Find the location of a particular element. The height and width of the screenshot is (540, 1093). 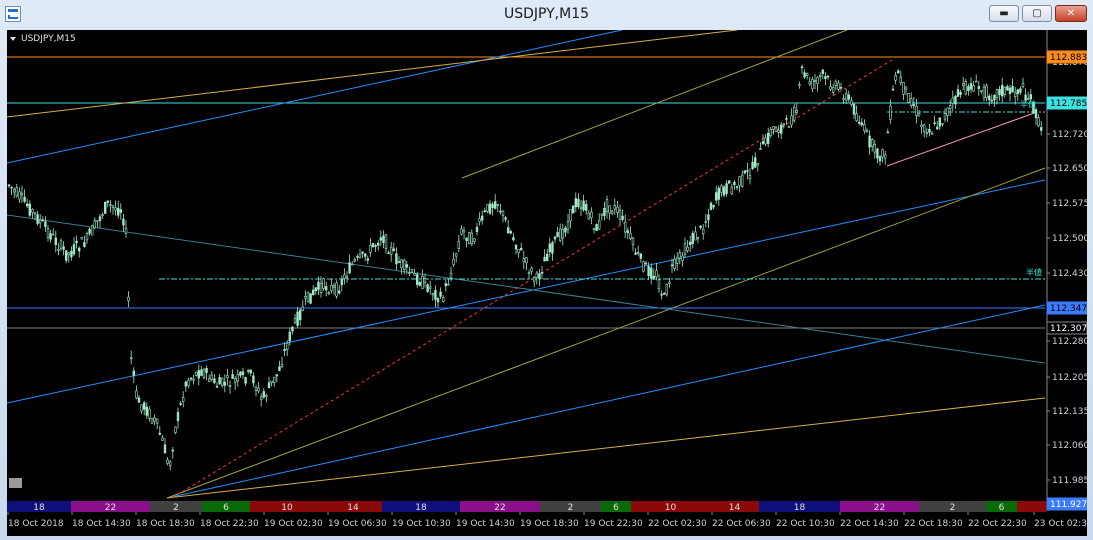

maximize-button: ▢ is located at coordinates (1037, 13).